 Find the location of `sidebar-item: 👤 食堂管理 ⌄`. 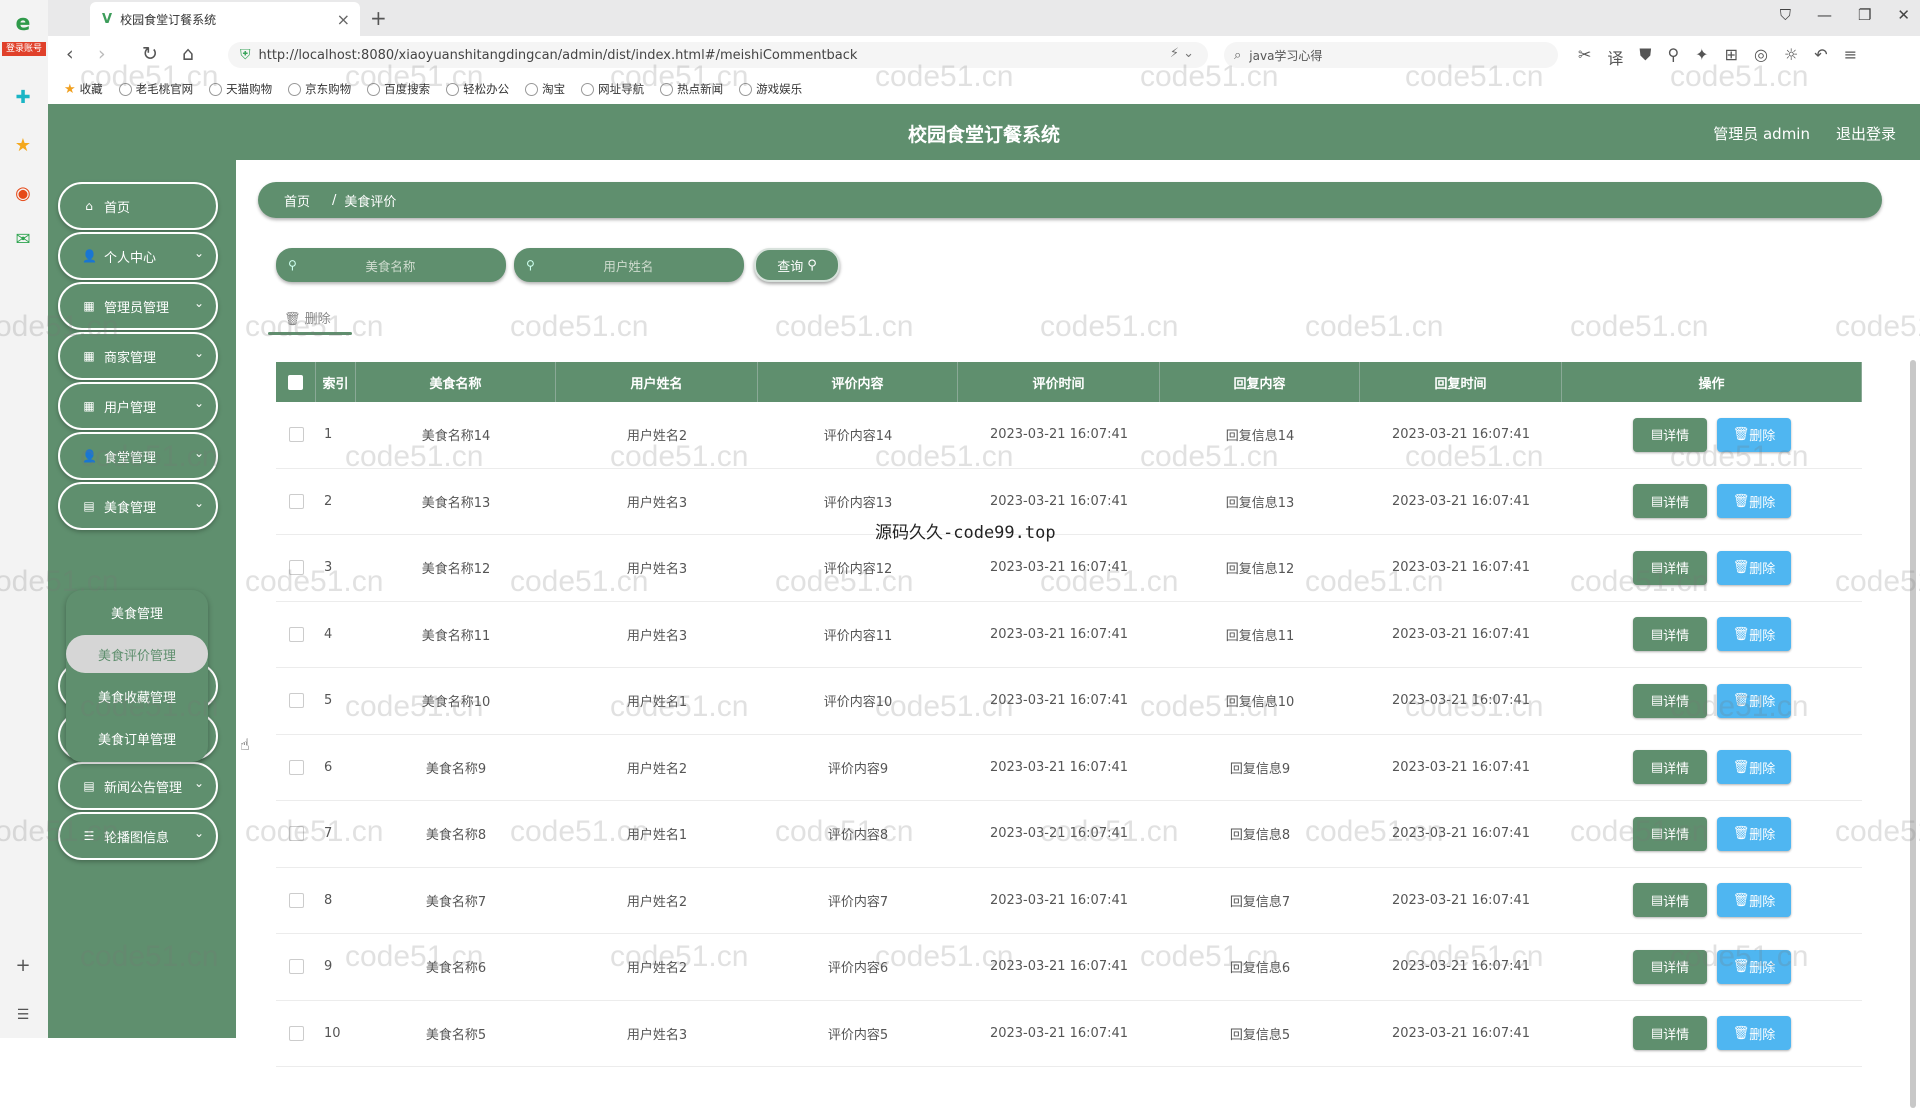

sidebar-item: 👤 食堂管理 ⌄ is located at coordinates (138, 456).